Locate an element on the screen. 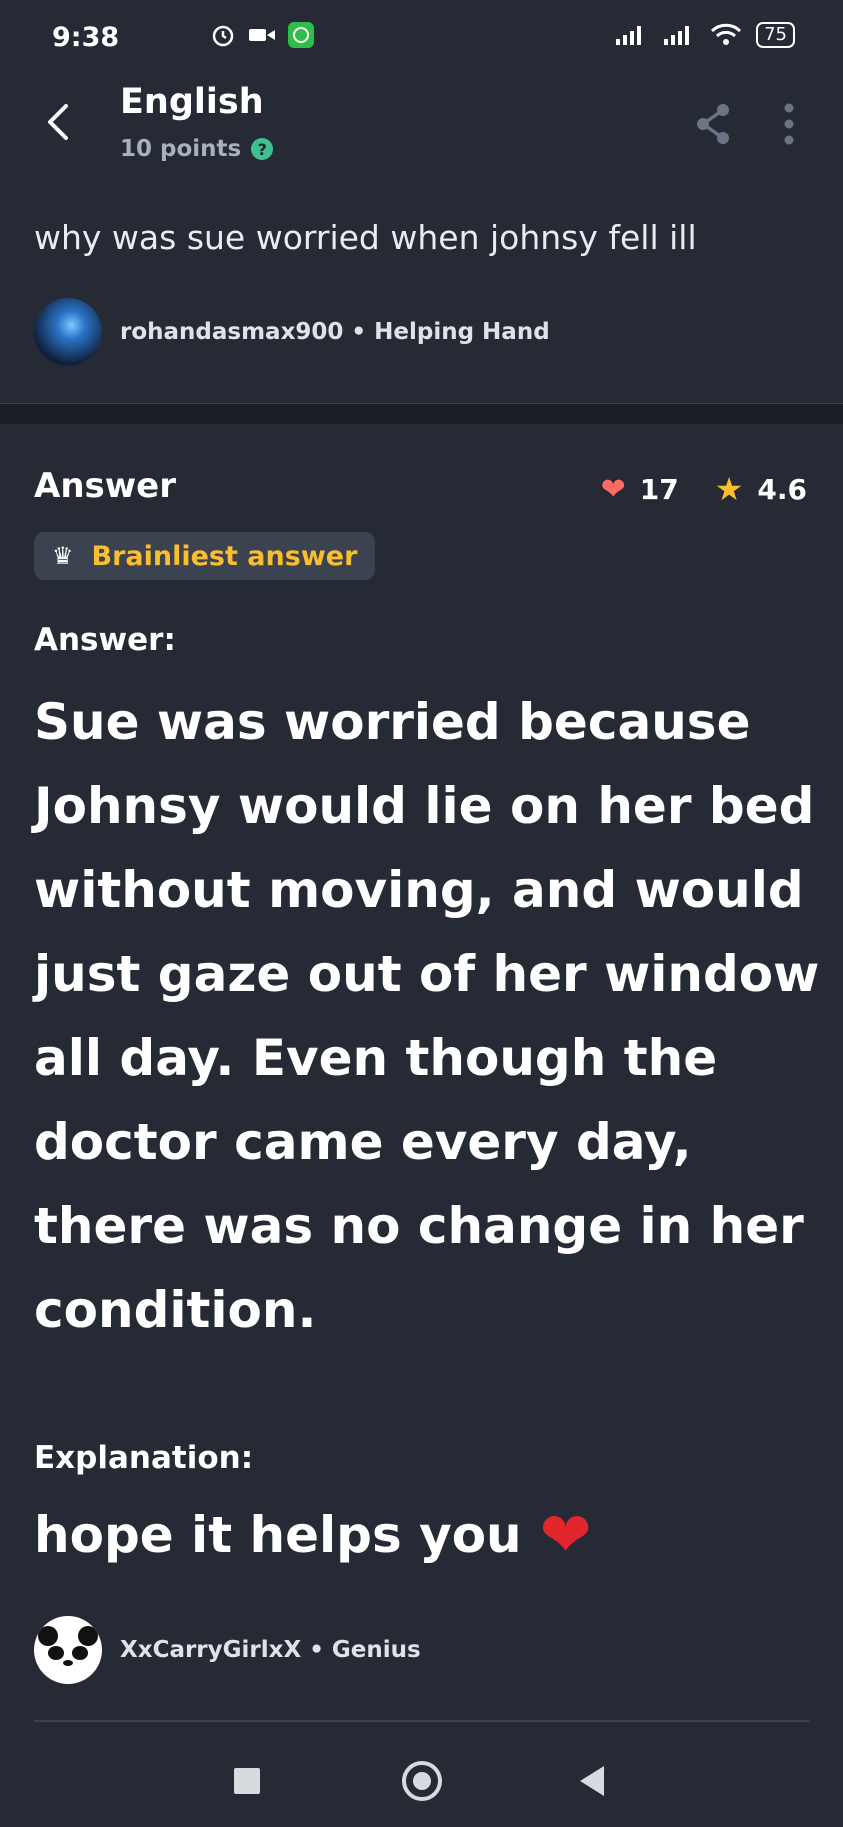 Image resolution: width=843 pixels, height=1827 pixels. bottom-divider is located at coordinates (421, 1721).